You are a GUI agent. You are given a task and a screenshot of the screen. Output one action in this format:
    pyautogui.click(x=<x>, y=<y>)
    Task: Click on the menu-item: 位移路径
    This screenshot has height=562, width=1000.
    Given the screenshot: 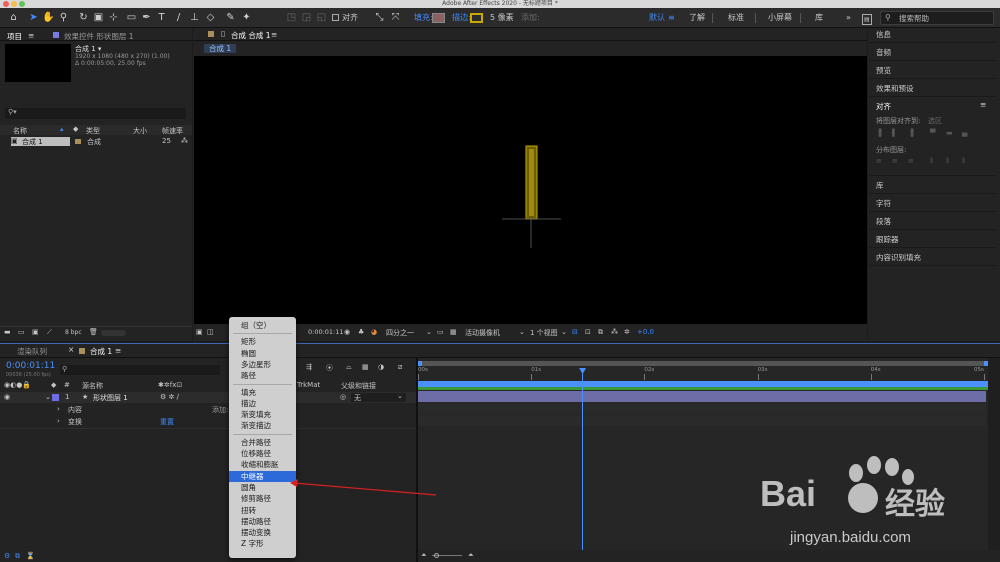 What is the action you would take?
    pyautogui.click(x=262, y=453)
    